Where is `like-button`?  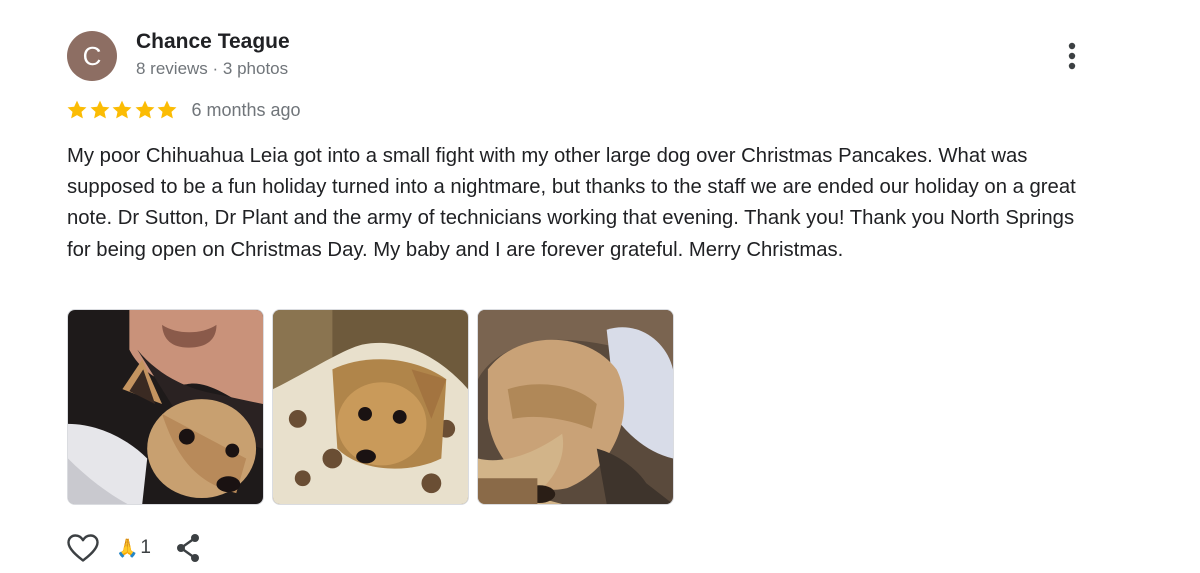
like-button is located at coordinates (83, 548).